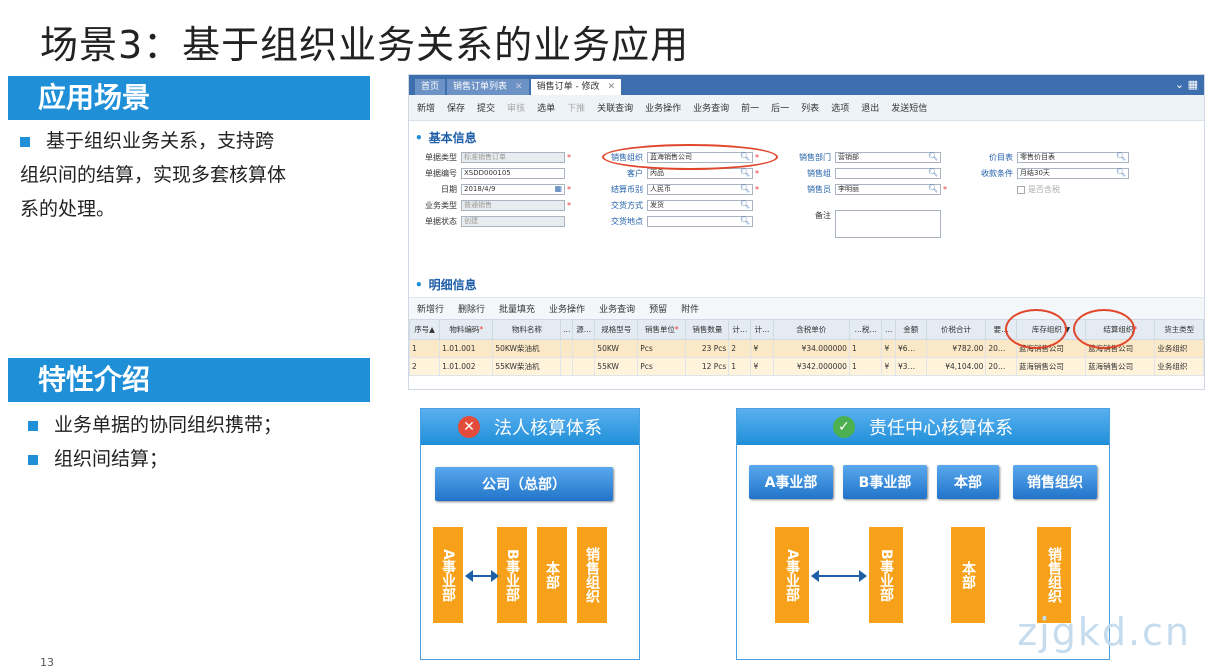 The image size is (1211, 672). What do you see at coordinates (567, 308) in the screenshot?
I see `detail-biz-operation-button: 业务操作` at bounding box center [567, 308].